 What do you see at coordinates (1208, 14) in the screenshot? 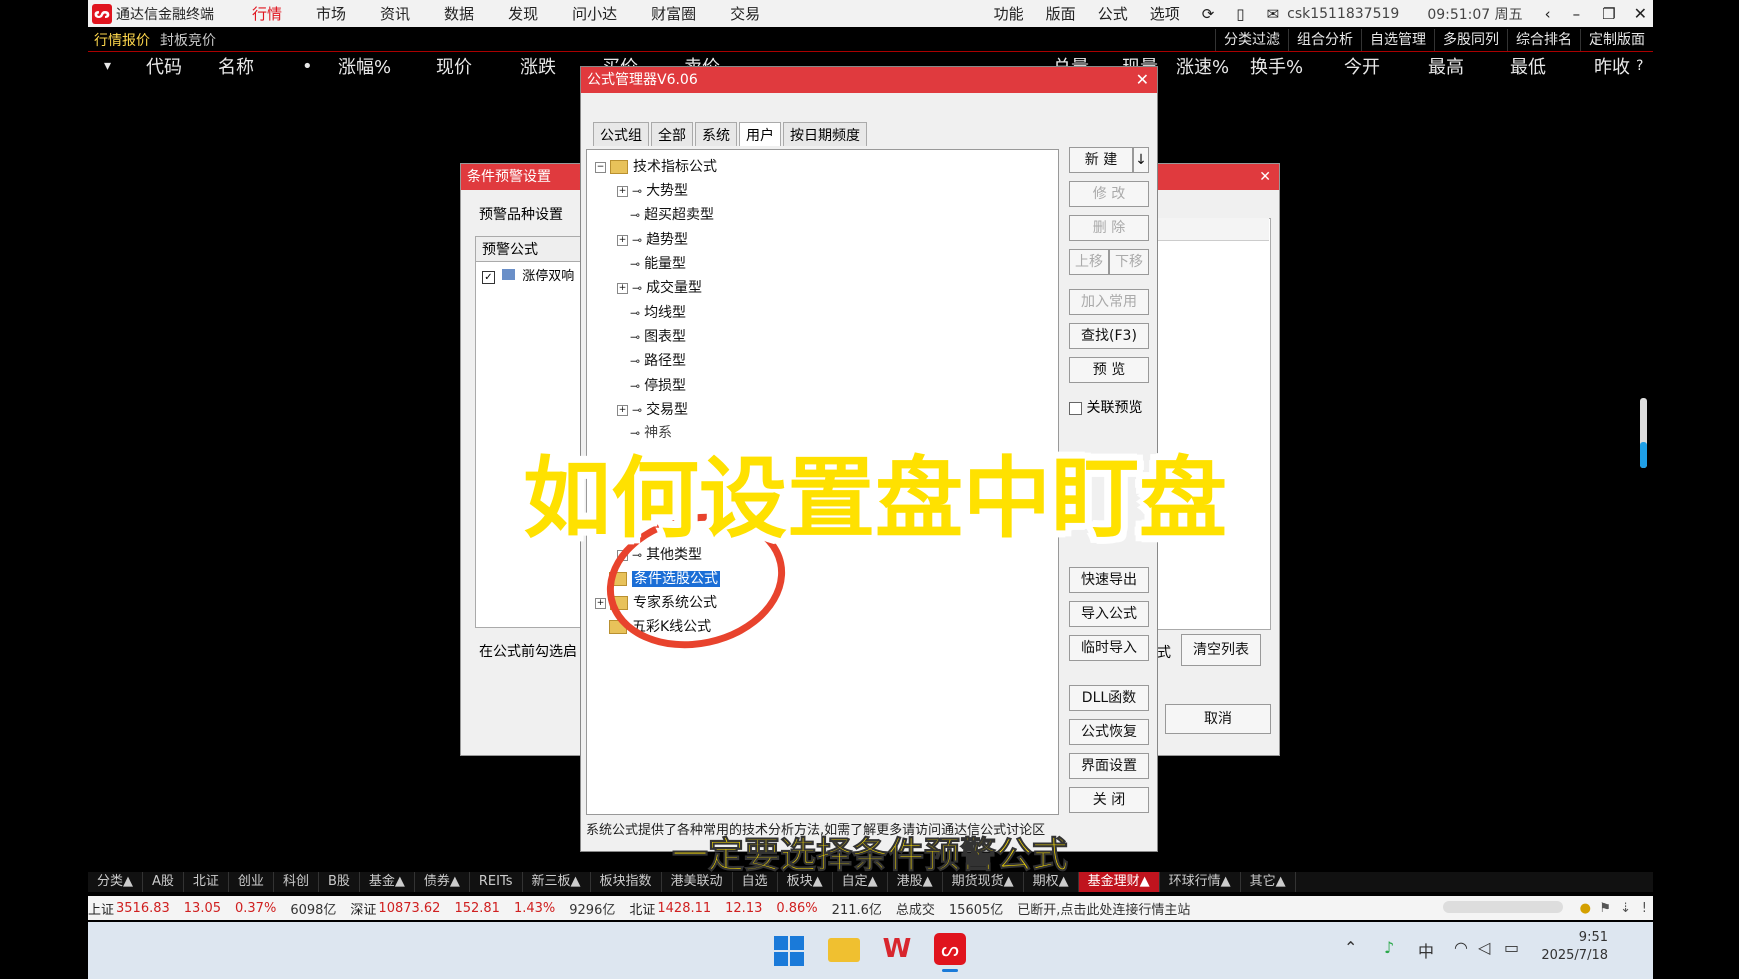
I see `refresh-icon: ⟳` at bounding box center [1208, 14].